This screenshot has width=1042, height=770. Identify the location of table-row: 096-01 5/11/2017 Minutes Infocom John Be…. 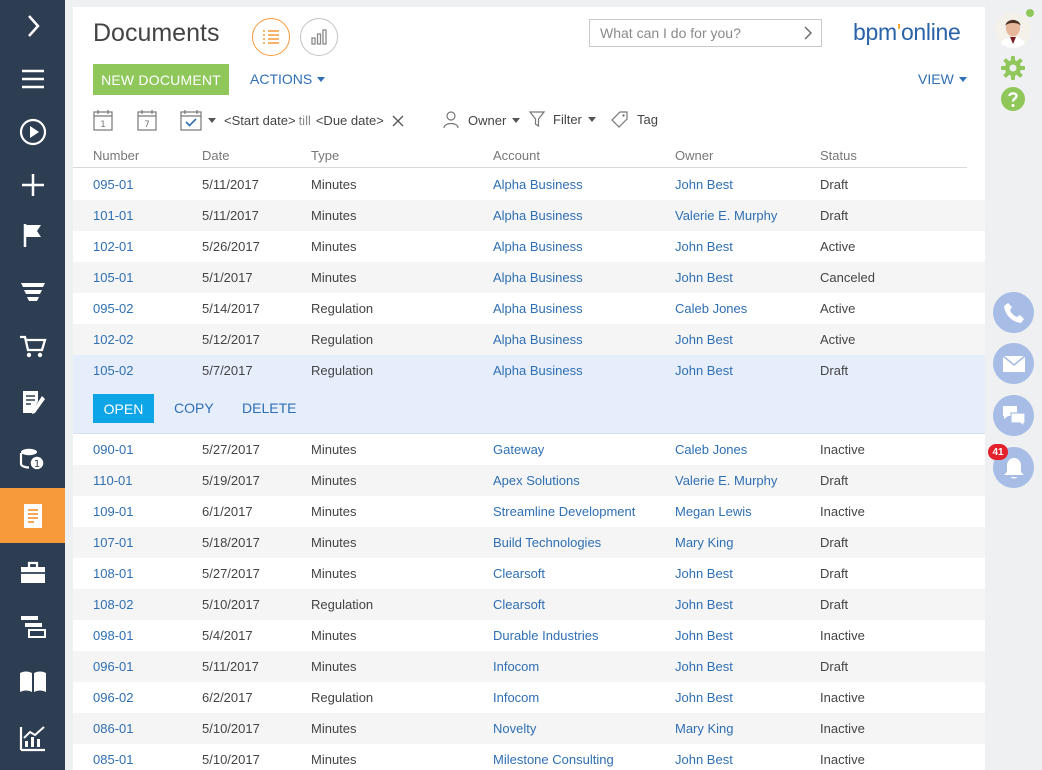
(529, 666).